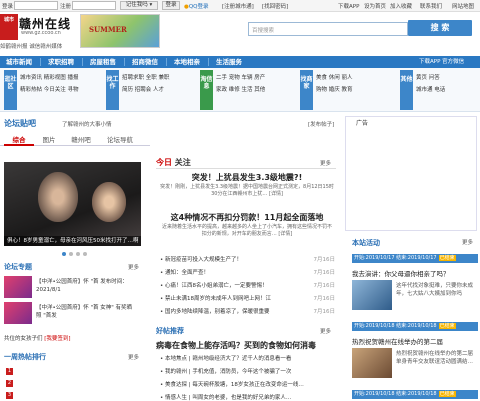  I want to click on news-list-item: • 国内多地陆续降温，别着凉了，保暖很重要 7月16日, so click(247, 311).